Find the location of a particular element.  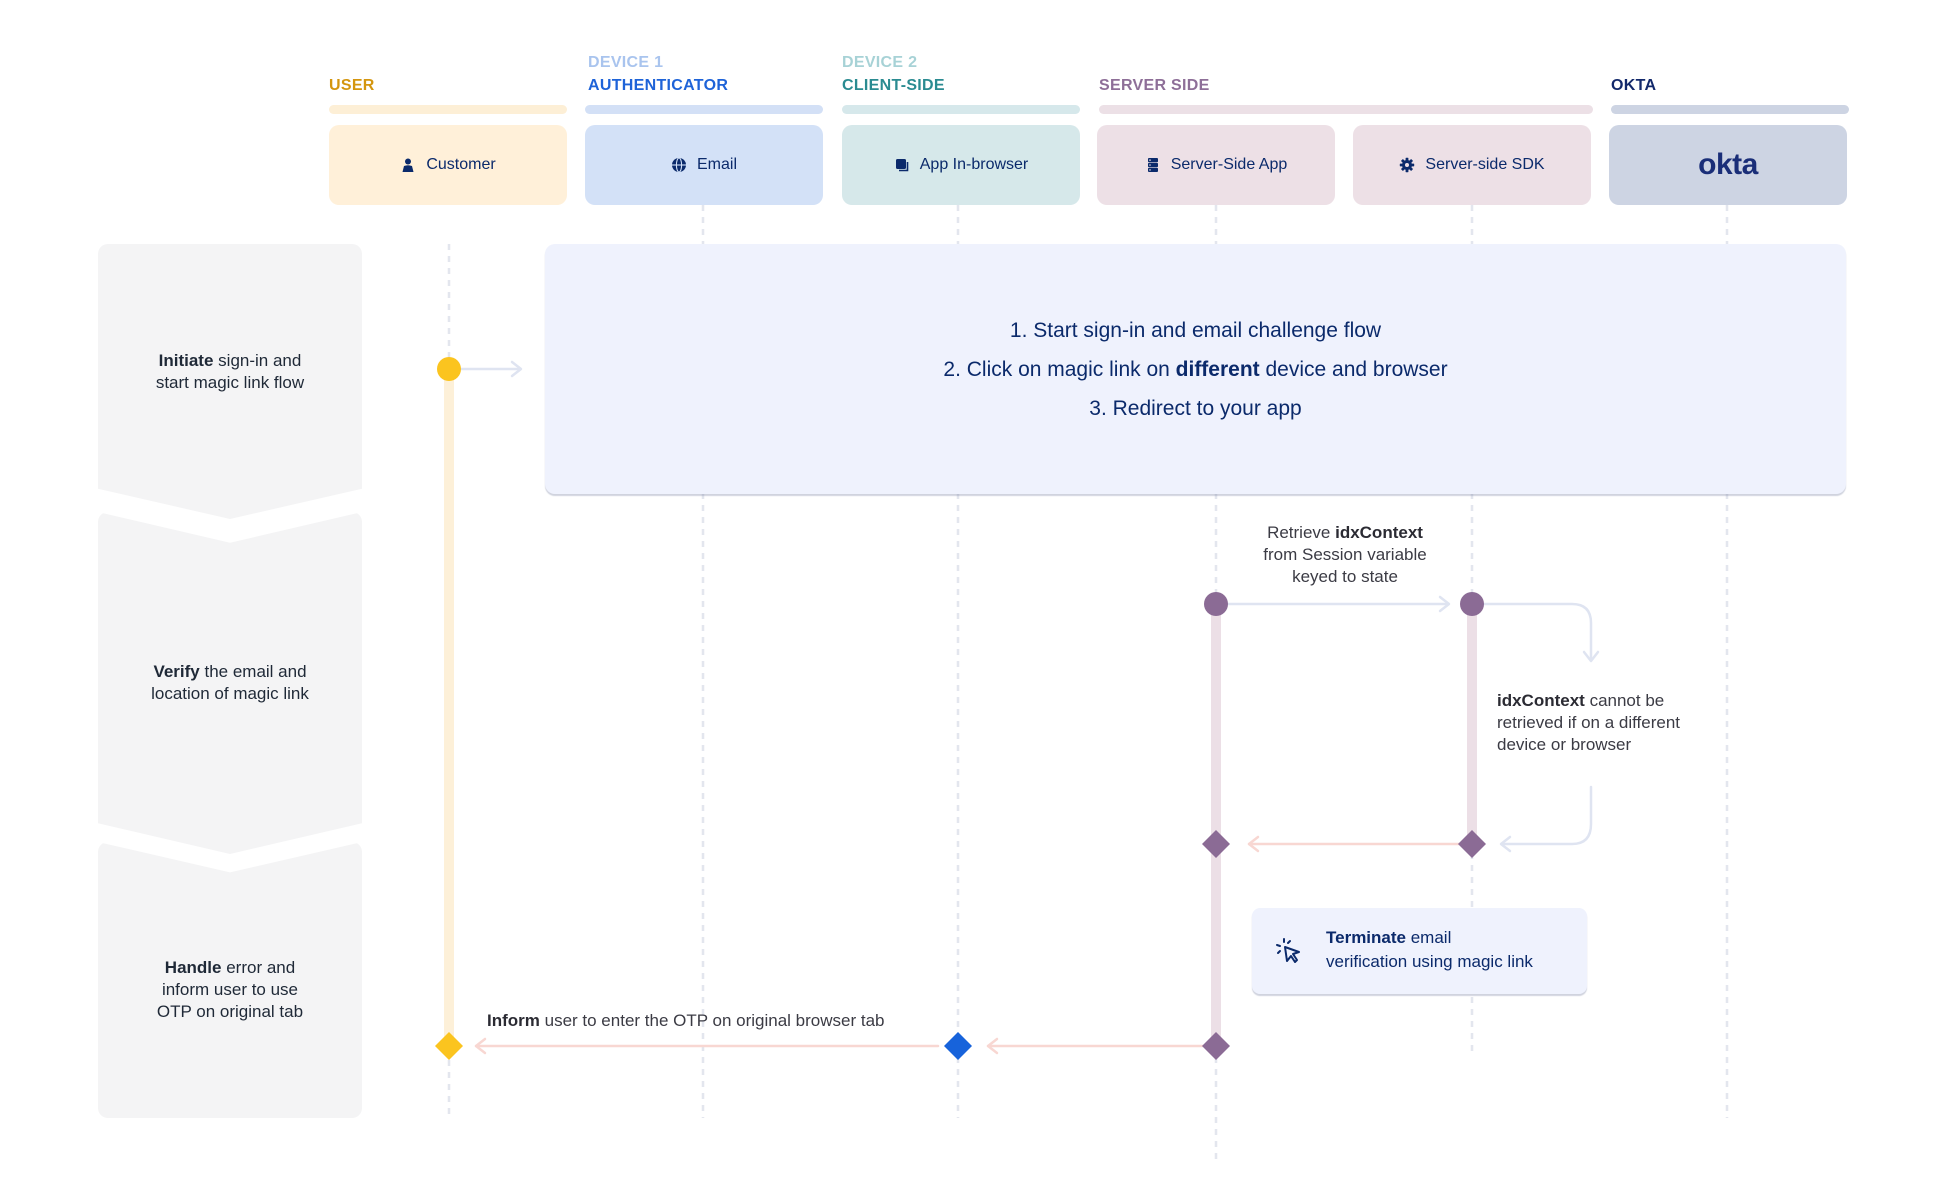

note-text: retrieved if on a different is located at coordinates (1589, 722).